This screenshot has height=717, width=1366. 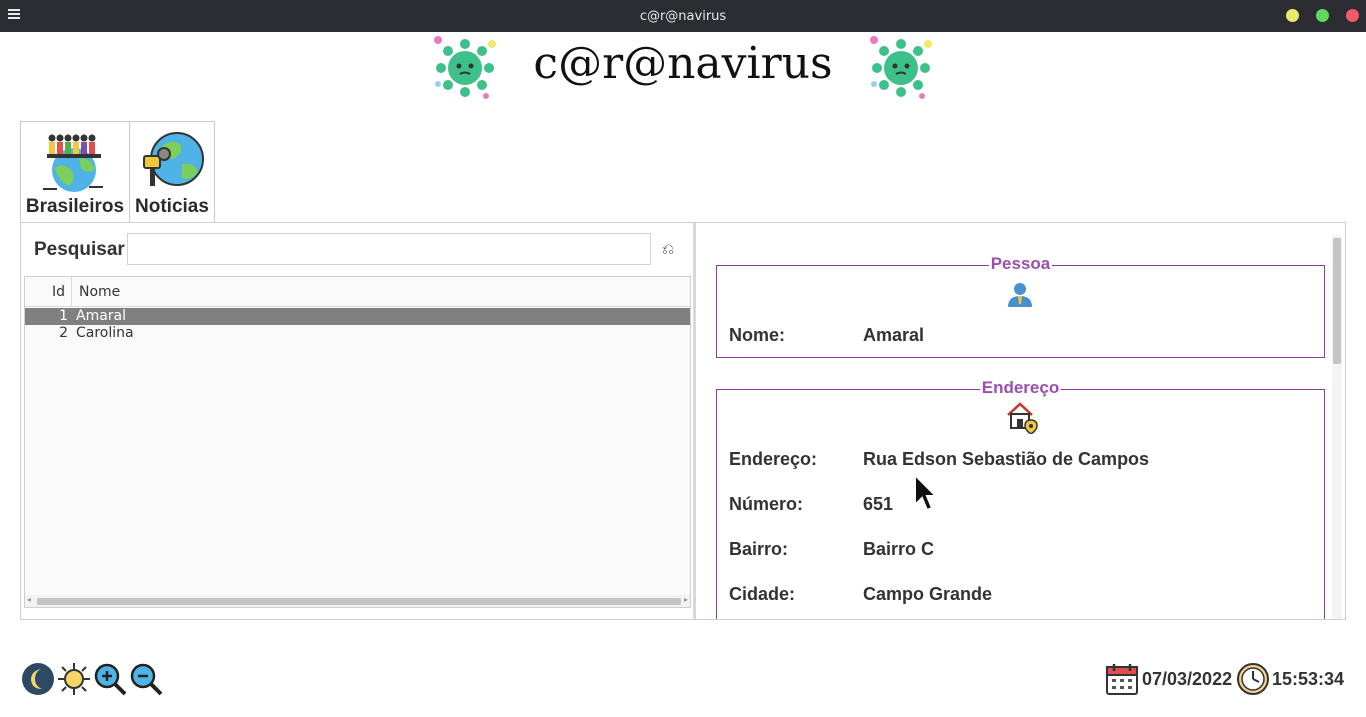 I want to click on horizontal-scrollbar: ◂ ▸, so click(x=357, y=601).